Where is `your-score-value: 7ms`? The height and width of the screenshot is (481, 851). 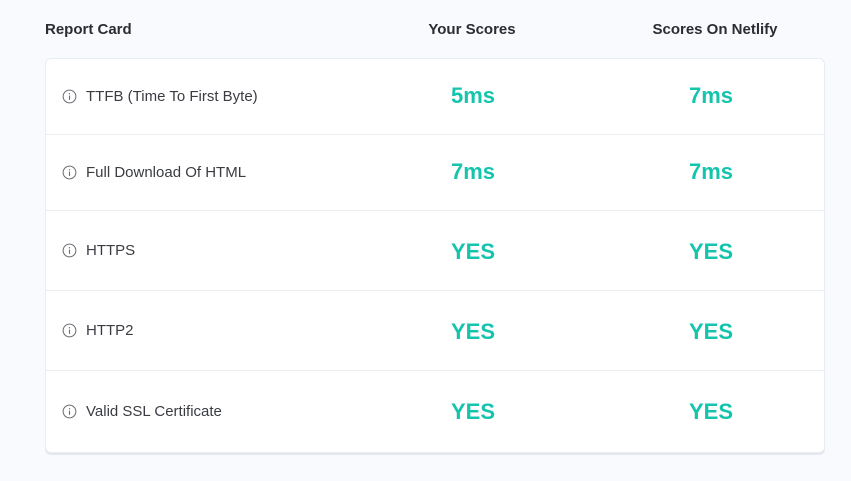 your-score-value: 7ms is located at coordinates (473, 171).